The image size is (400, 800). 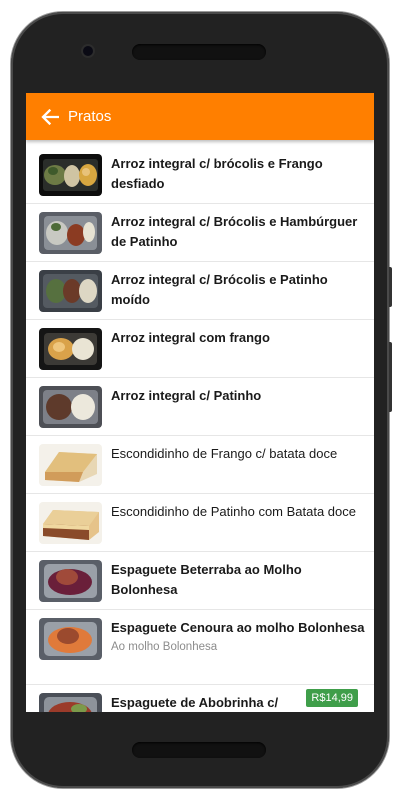 What do you see at coordinates (200, 523) in the screenshot?
I see `list-item: Escondidinho de Patinho com Batata doce` at bounding box center [200, 523].